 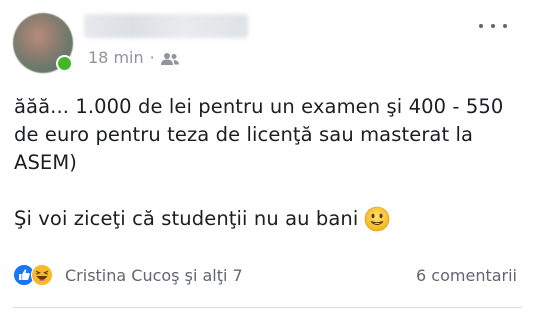 I want to click on friends-icon, so click(x=169, y=58).